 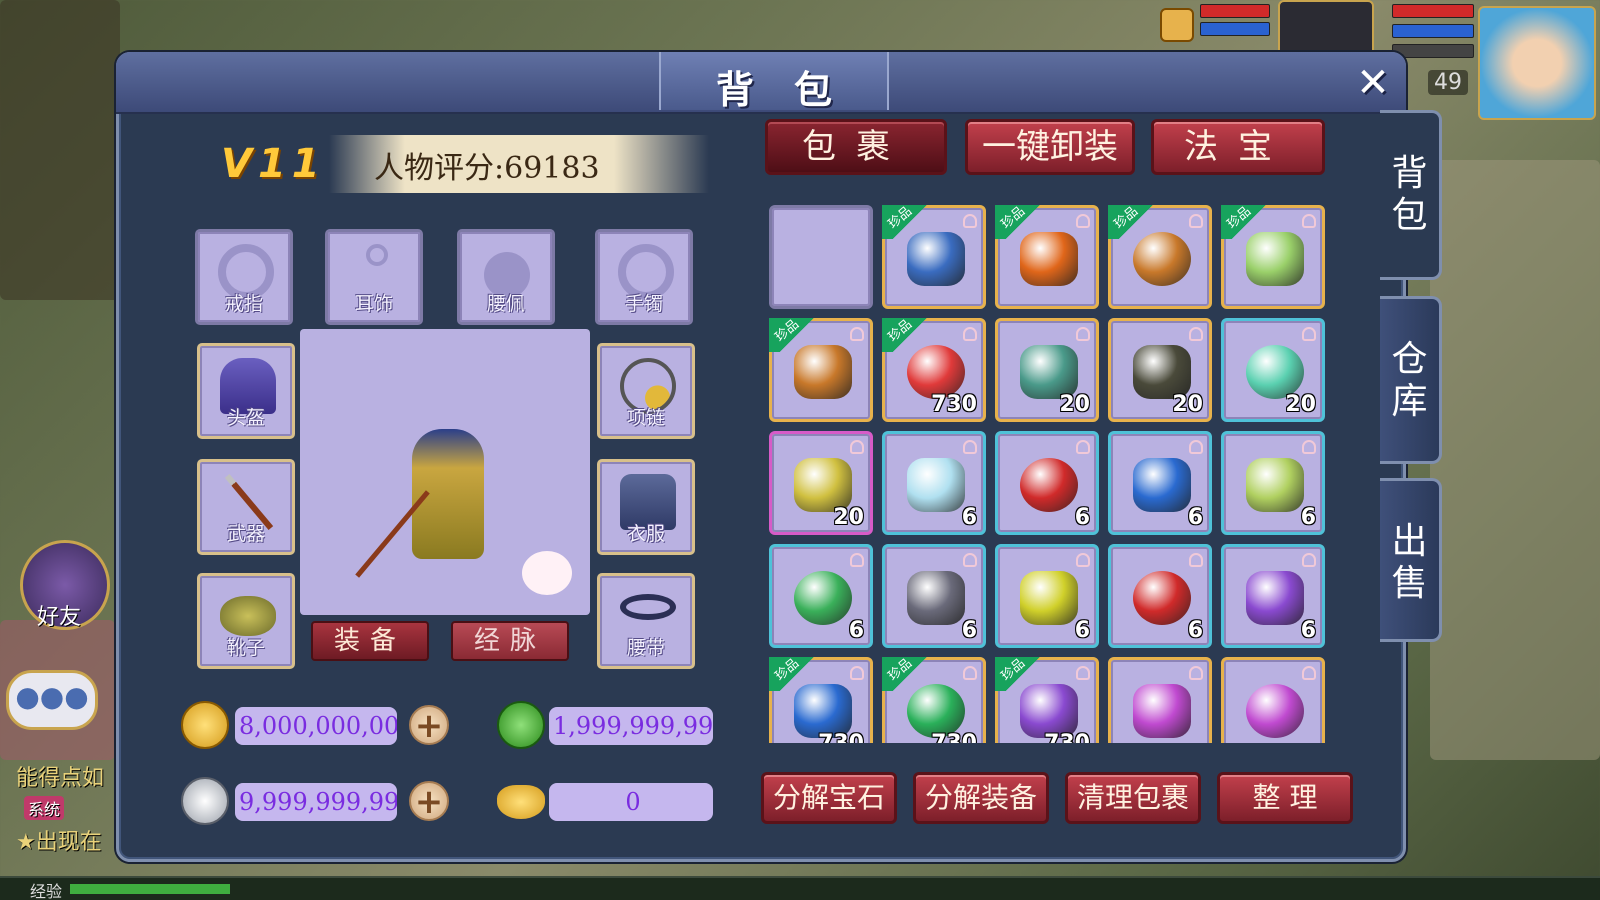 I want to click on side-tab-warehouse: 仓库, so click(x=1411, y=380).